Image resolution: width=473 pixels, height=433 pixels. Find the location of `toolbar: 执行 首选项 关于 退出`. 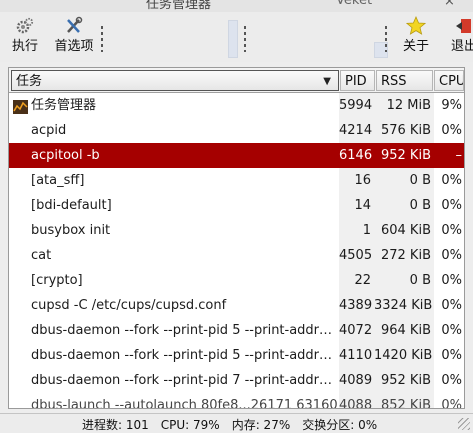

toolbar: 执行 首选项 关于 退出 is located at coordinates (236, 37).